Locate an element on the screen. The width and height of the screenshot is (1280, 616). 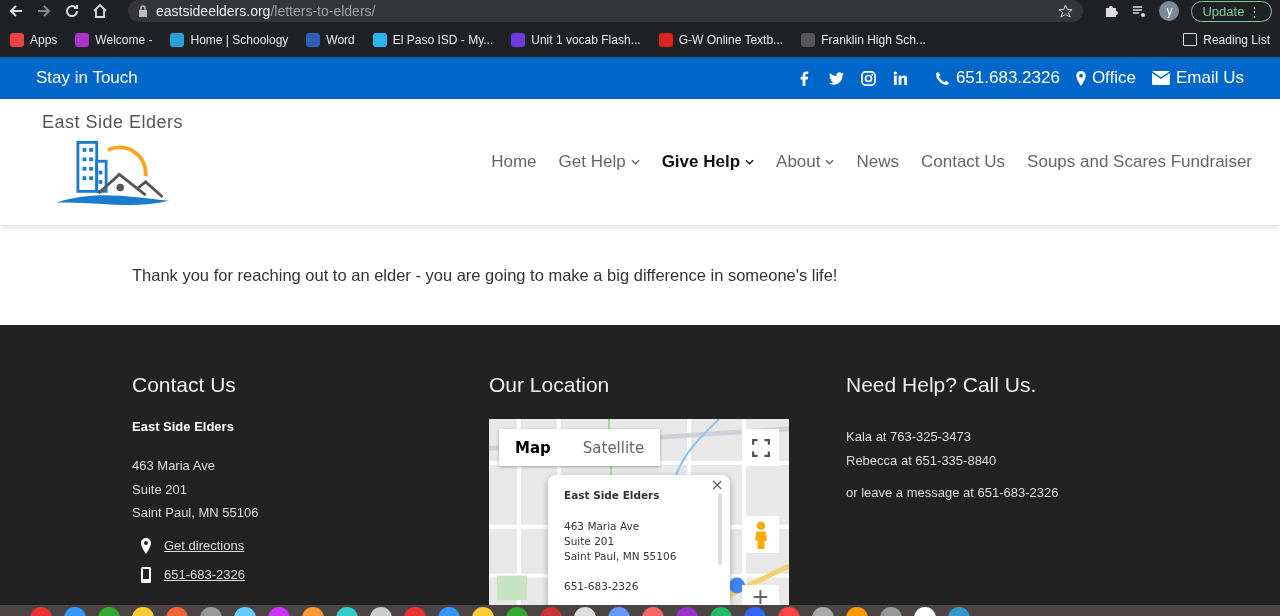
forward-icon is located at coordinates (44, 11).